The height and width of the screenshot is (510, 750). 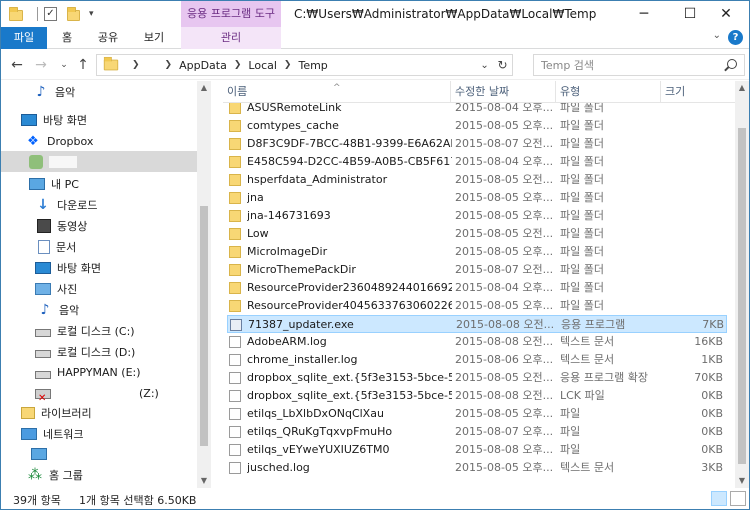 What do you see at coordinates (503, 65) in the screenshot?
I see `refresh-icon: ↻` at bounding box center [503, 65].